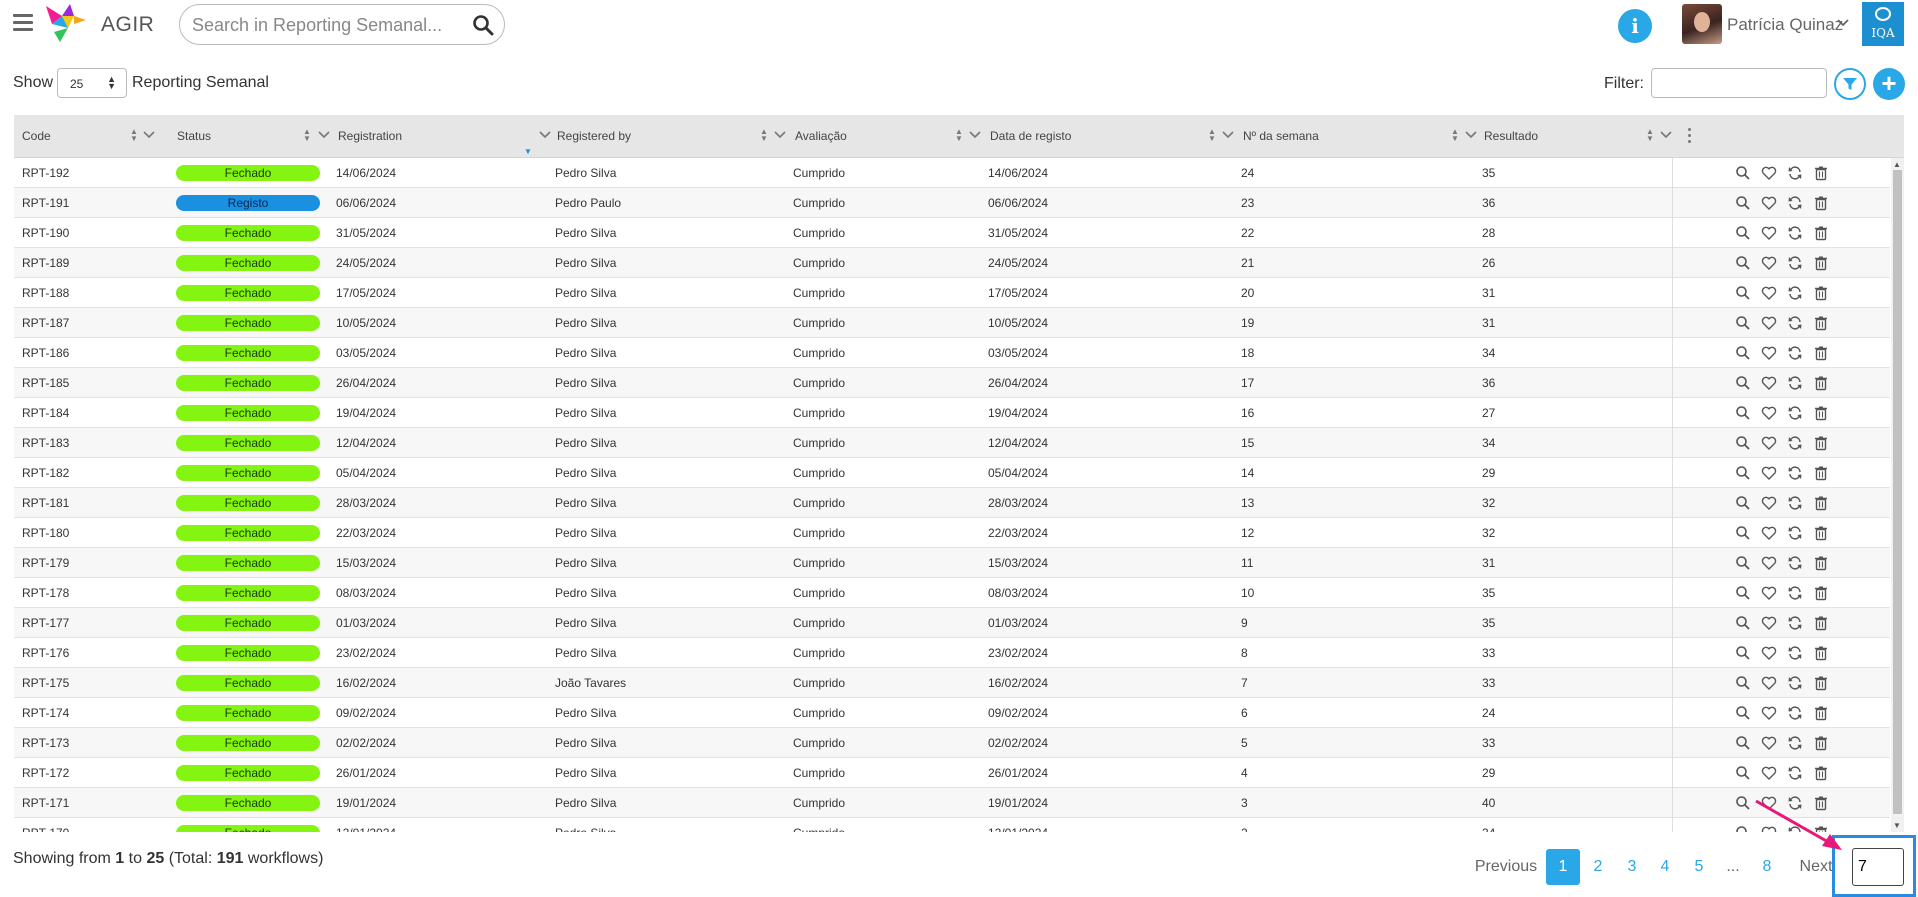 The image size is (1918, 897). Describe the element at coordinates (1878, 867) in the screenshot. I see `goto-page-input` at that location.